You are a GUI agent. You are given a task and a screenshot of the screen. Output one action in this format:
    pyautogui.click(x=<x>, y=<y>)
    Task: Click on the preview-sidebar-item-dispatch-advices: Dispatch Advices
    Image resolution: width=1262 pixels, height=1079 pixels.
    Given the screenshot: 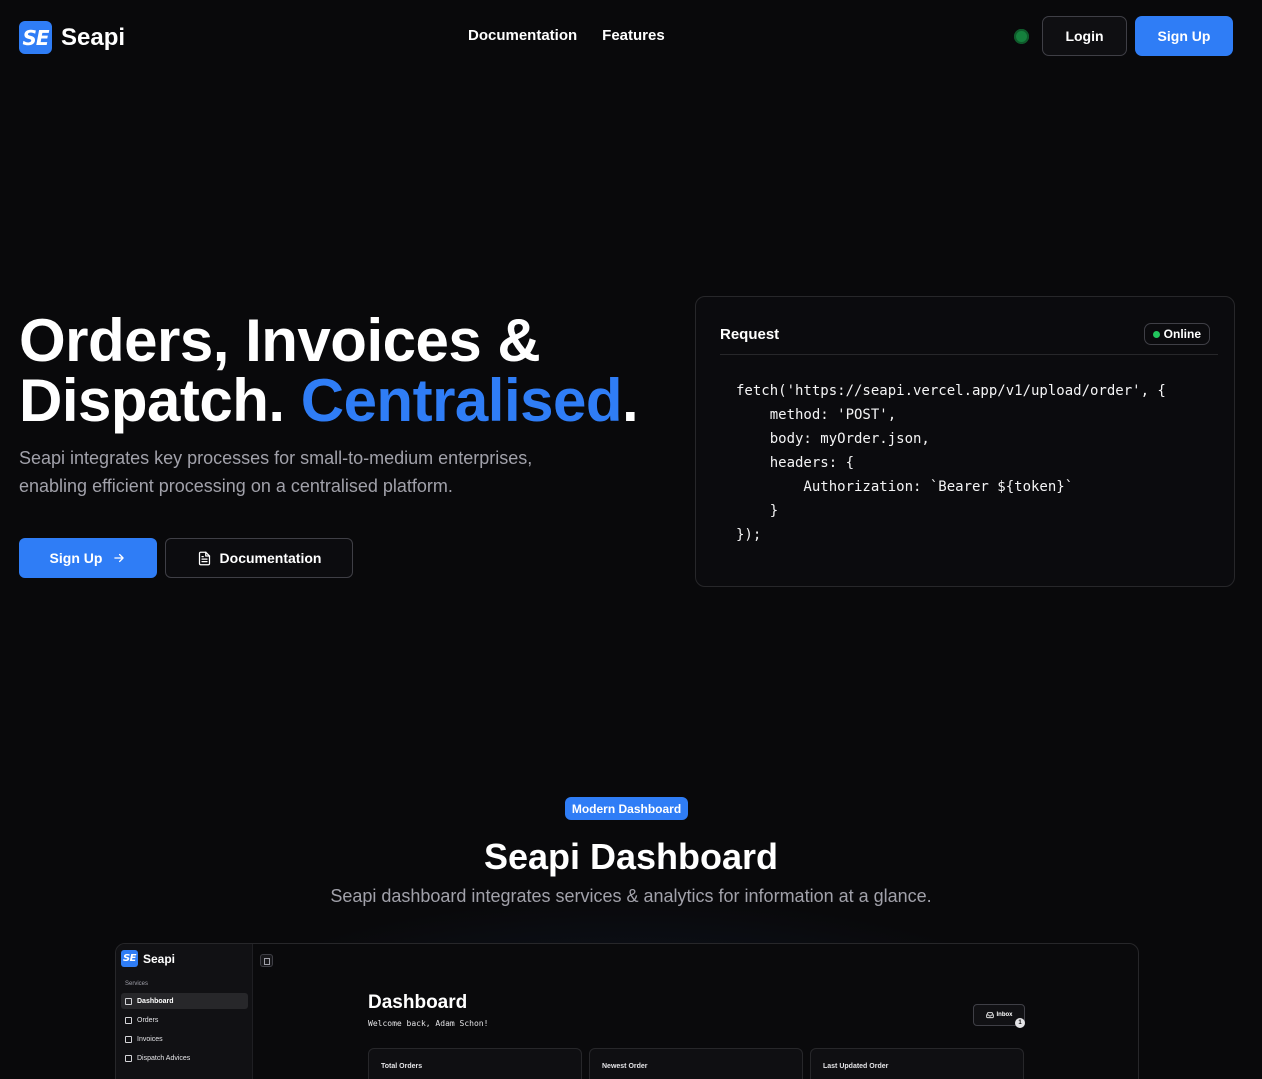 What is the action you would take?
    pyautogui.click(x=184, y=1058)
    